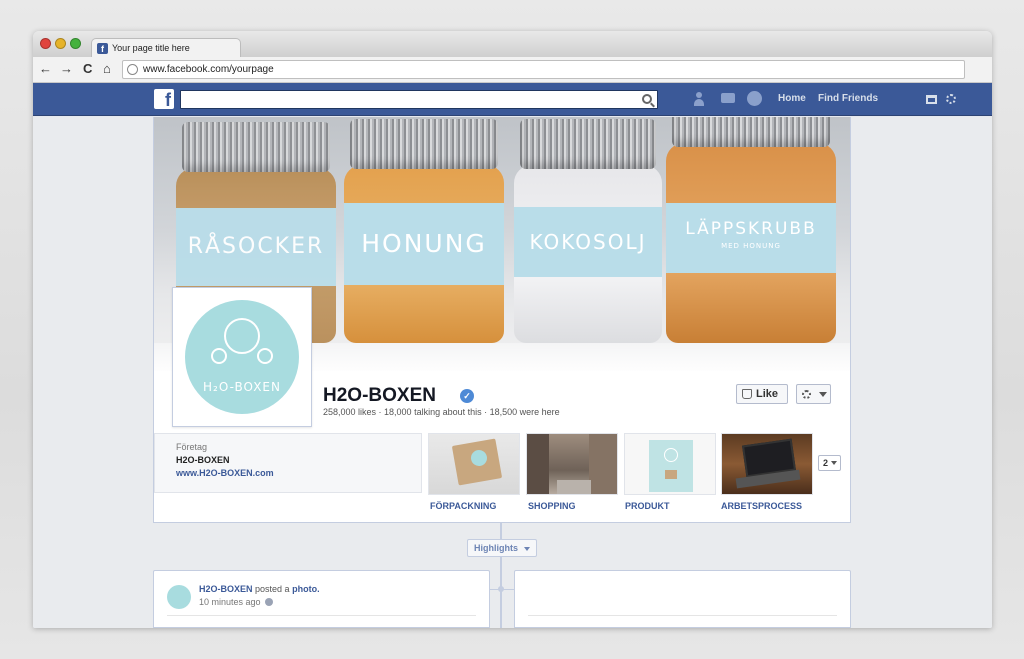 This screenshot has height=659, width=1024. What do you see at coordinates (670, 464) in the screenshot?
I see `app-tile-produkt` at bounding box center [670, 464].